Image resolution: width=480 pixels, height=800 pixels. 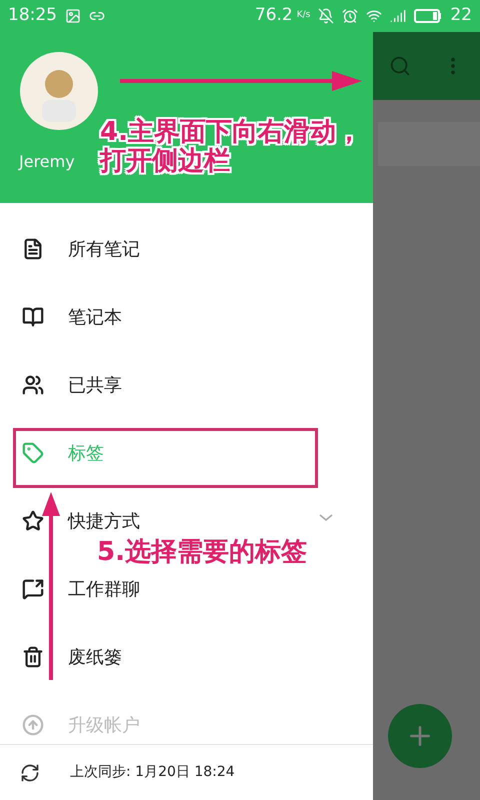 I want to click on tag-icon, so click(x=33, y=453).